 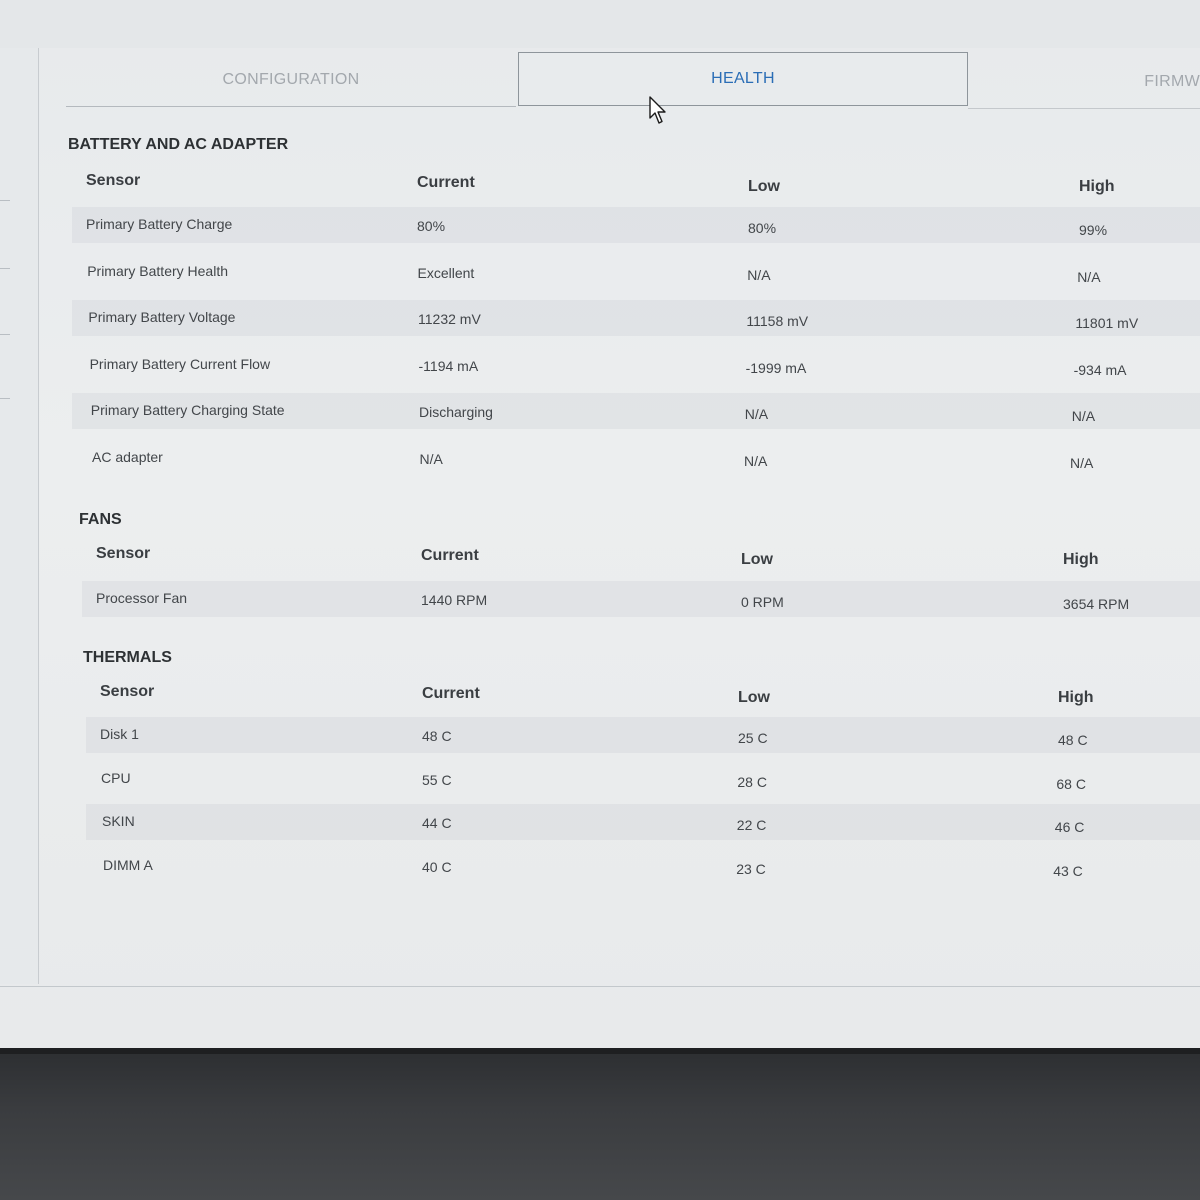 I want to click on fans-cell-current: 1440 RPM, so click(x=454, y=600).